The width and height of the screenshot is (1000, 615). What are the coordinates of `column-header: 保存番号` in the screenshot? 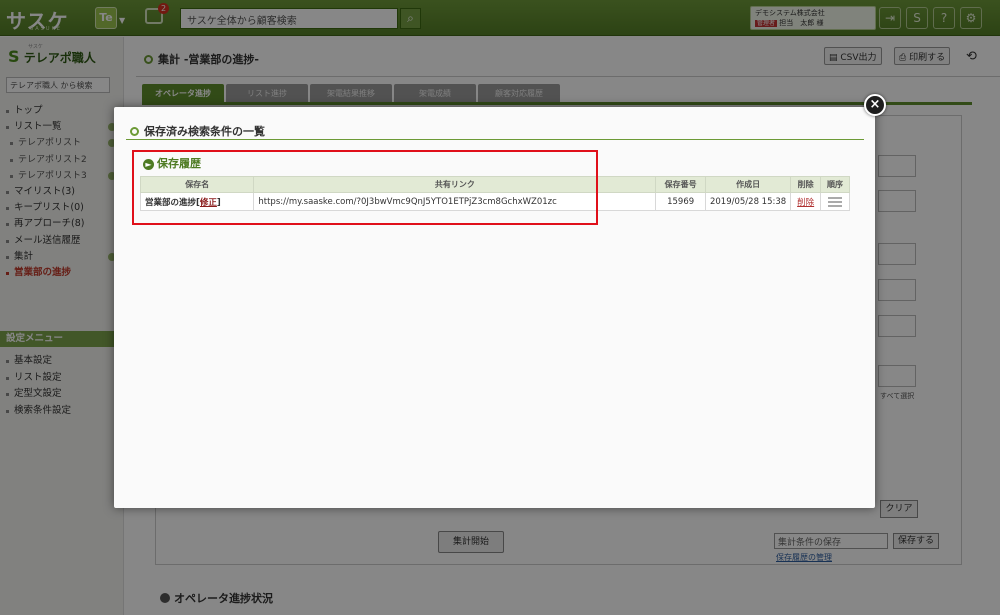 It's located at (680, 184).